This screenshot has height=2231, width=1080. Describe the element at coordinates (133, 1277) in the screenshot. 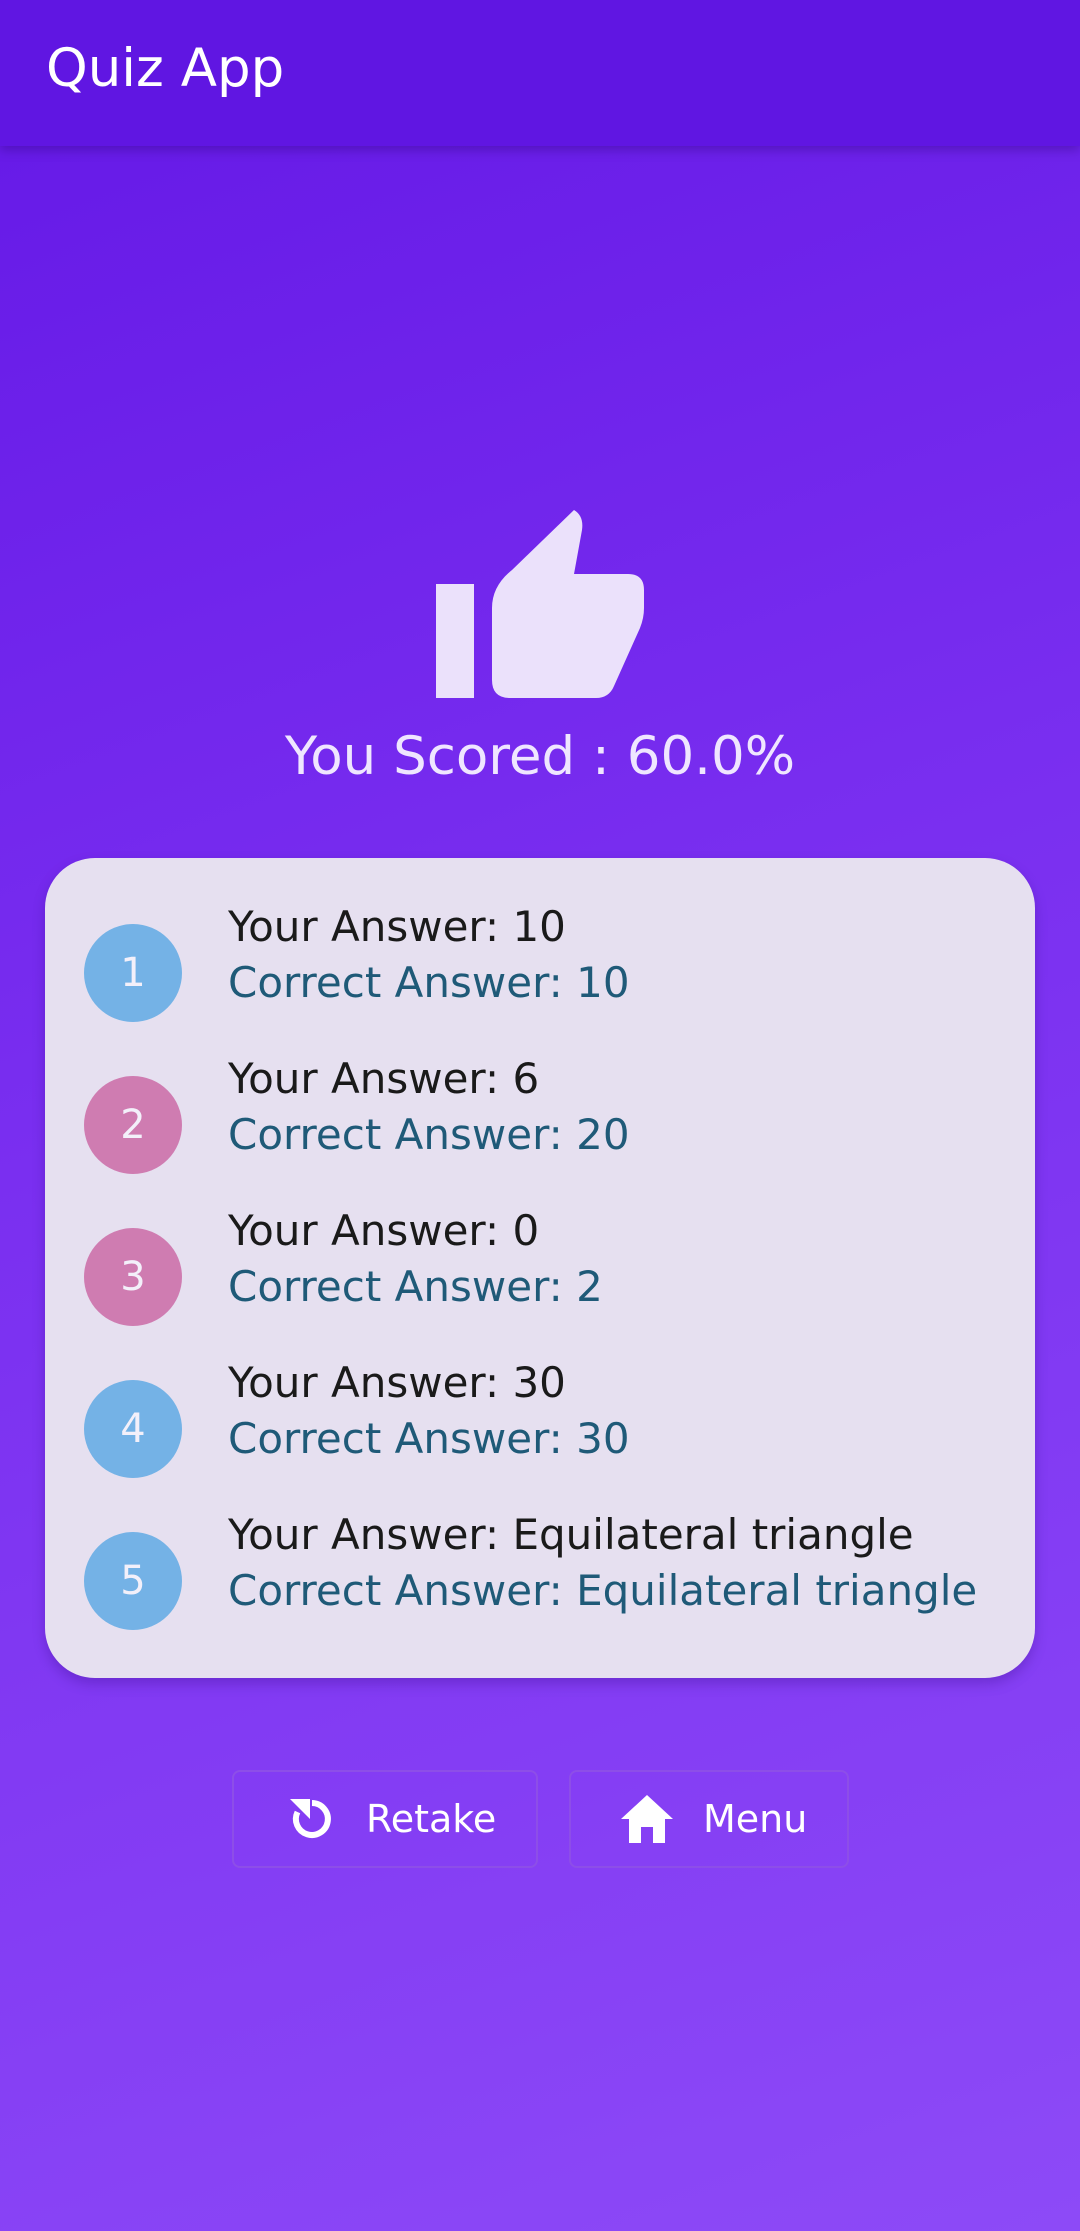

I see `question-number-badge: 3` at that location.